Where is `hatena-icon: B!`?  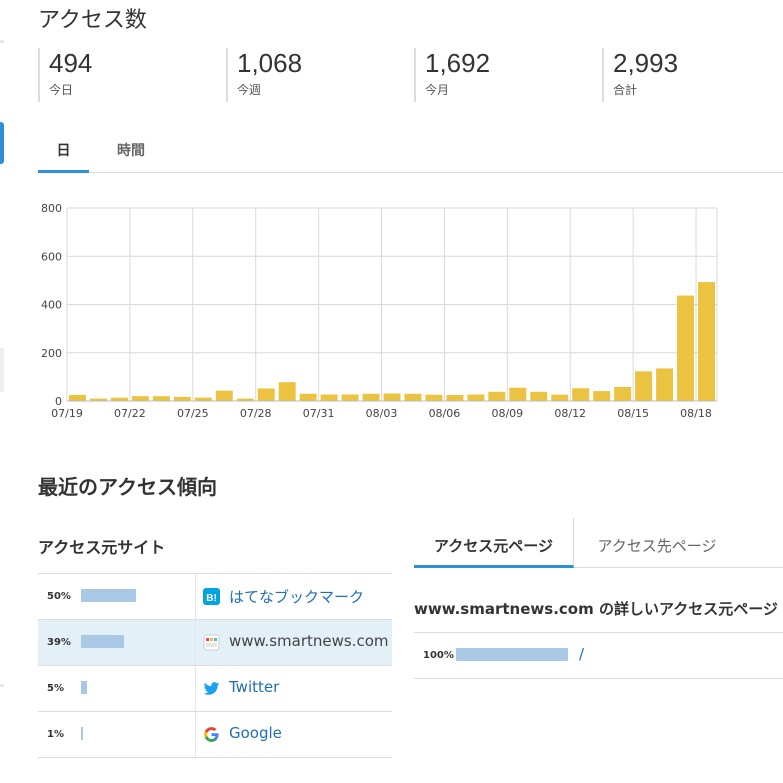 hatena-icon: B! is located at coordinates (211, 596).